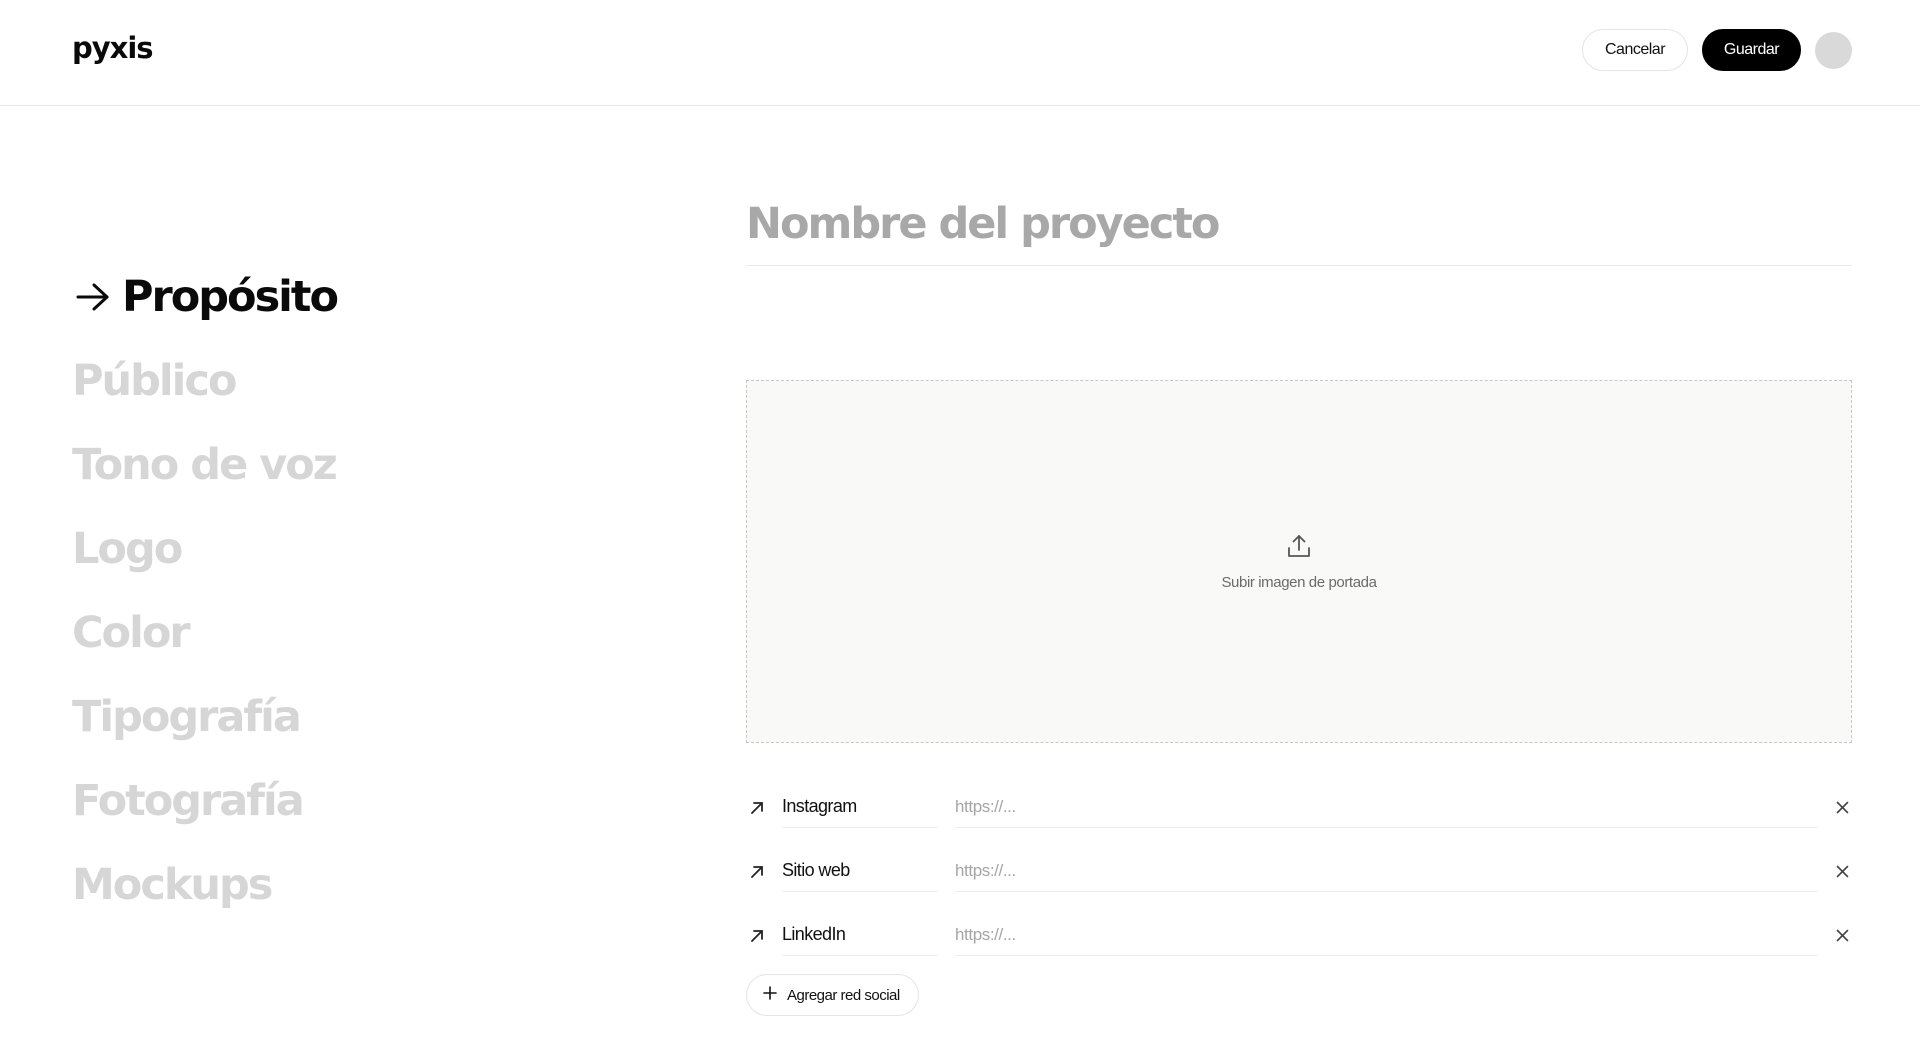 The image size is (1920, 1049). Describe the element at coordinates (127, 549) in the screenshot. I see `nav-item-label: Logo` at that location.